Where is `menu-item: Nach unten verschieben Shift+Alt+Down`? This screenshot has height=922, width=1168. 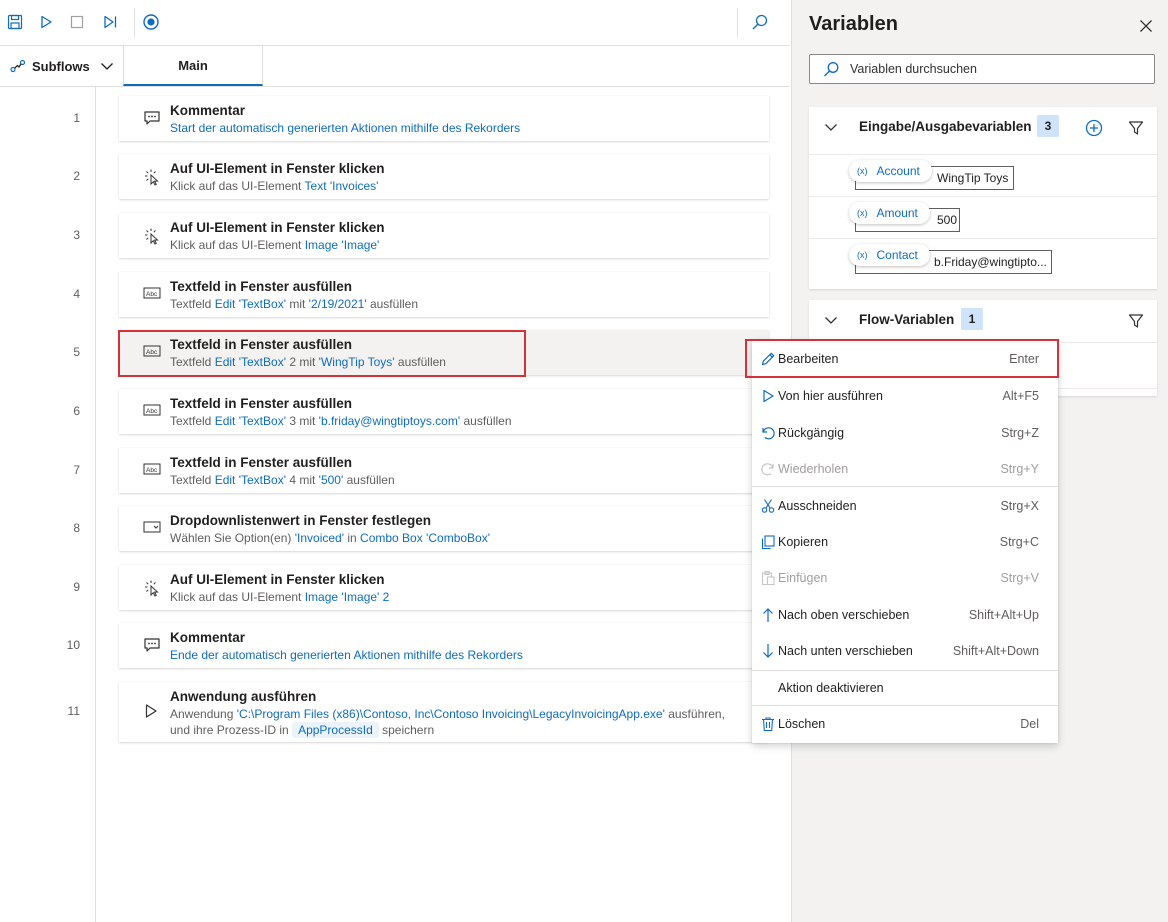
menu-item: Nach unten verschieben Shift+Alt+Down is located at coordinates (905, 651).